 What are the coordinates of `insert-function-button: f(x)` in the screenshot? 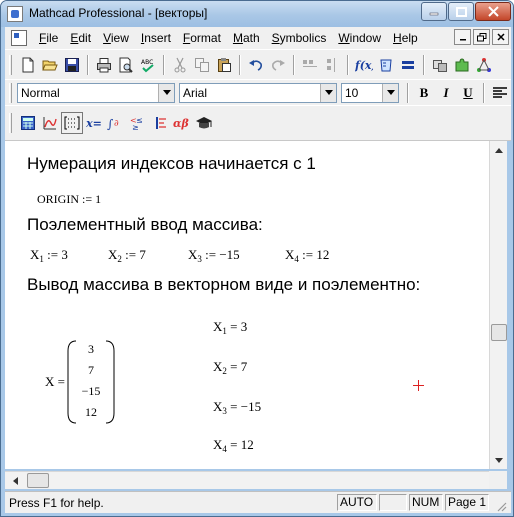 It's located at (364, 65).